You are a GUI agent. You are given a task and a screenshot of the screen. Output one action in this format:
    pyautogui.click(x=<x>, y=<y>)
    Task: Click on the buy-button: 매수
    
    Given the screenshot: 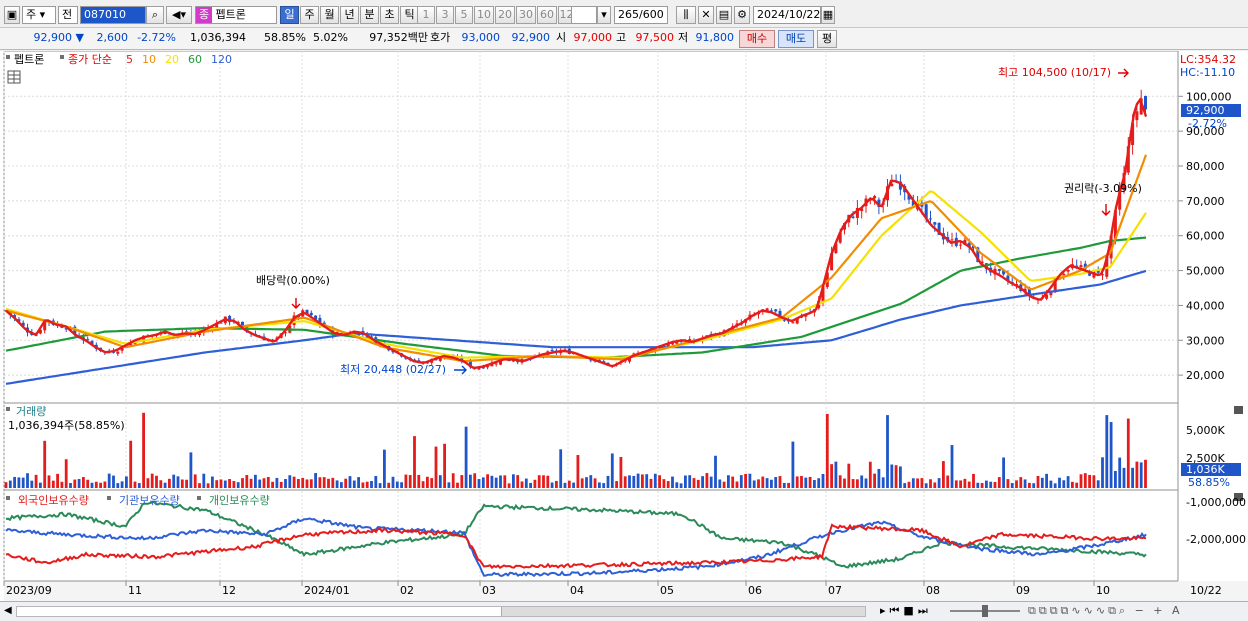 What is the action you would take?
    pyautogui.click(x=757, y=39)
    